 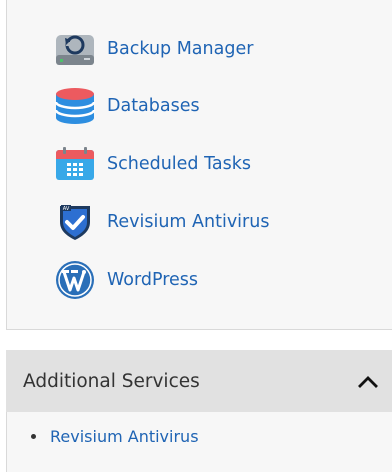 I want to click on wordpress-icon, so click(x=75, y=280).